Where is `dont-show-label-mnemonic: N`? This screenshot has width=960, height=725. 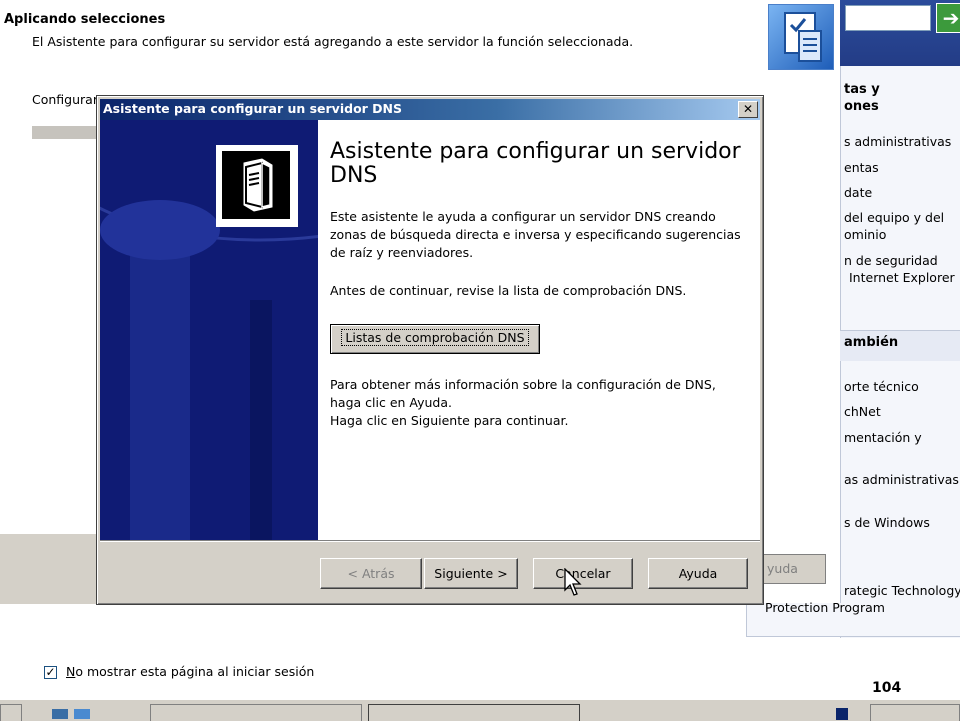
dont-show-label-mnemonic: N is located at coordinates (71, 671).